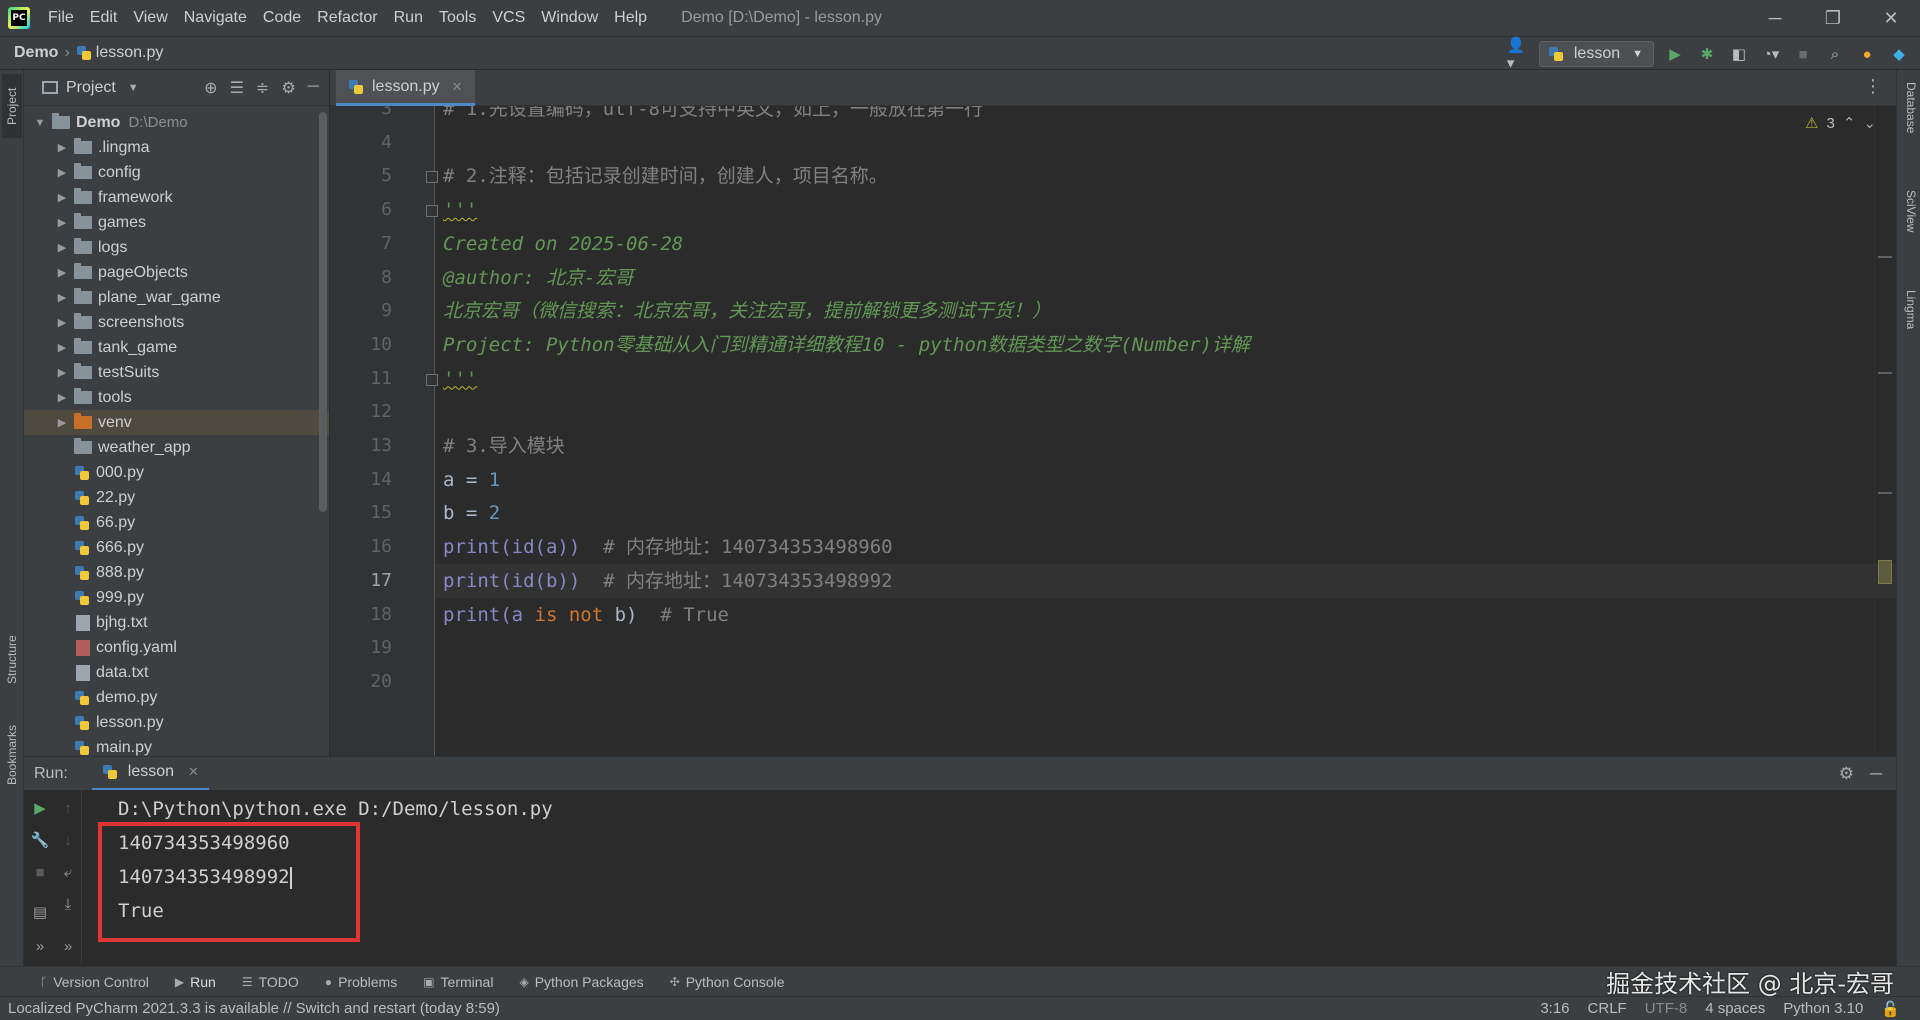  Describe the element at coordinates (408, 18) in the screenshot. I see `menu-run: Run` at that location.